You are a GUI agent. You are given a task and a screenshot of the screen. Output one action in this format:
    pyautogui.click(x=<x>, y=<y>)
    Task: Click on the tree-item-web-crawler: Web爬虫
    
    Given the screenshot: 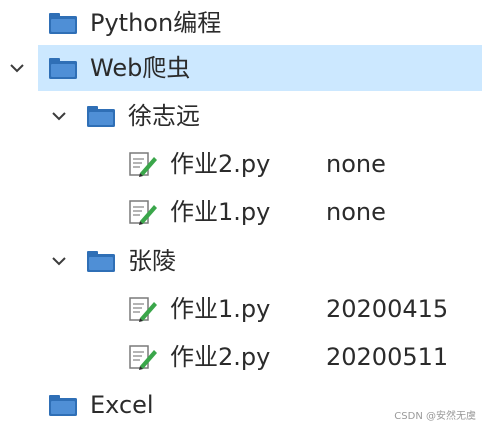 What is the action you would take?
    pyautogui.click(x=241, y=68)
    